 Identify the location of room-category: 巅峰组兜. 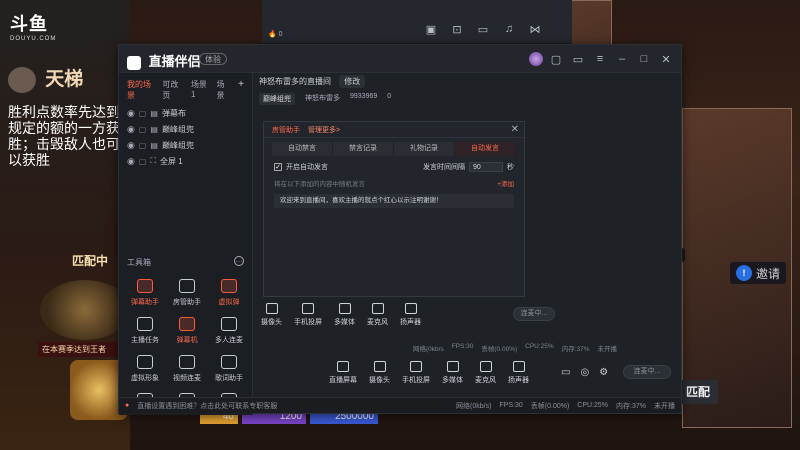
(277, 99).